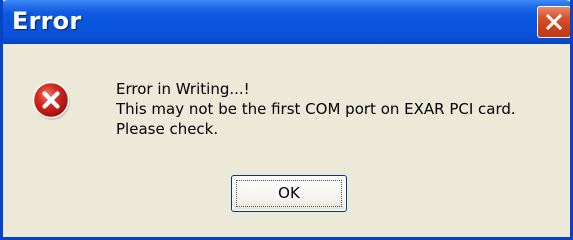 The width and height of the screenshot is (573, 240). Describe the element at coordinates (167, 129) in the screenshot. I see `message-line: Please check.` at that location.